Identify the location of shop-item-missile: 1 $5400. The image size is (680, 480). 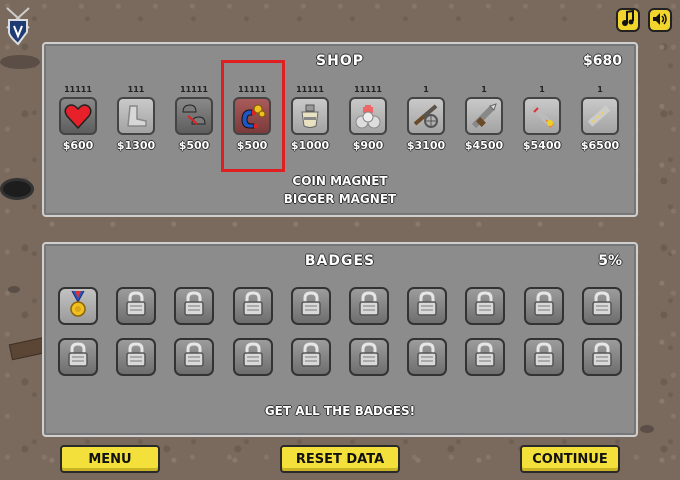
(542, 118).